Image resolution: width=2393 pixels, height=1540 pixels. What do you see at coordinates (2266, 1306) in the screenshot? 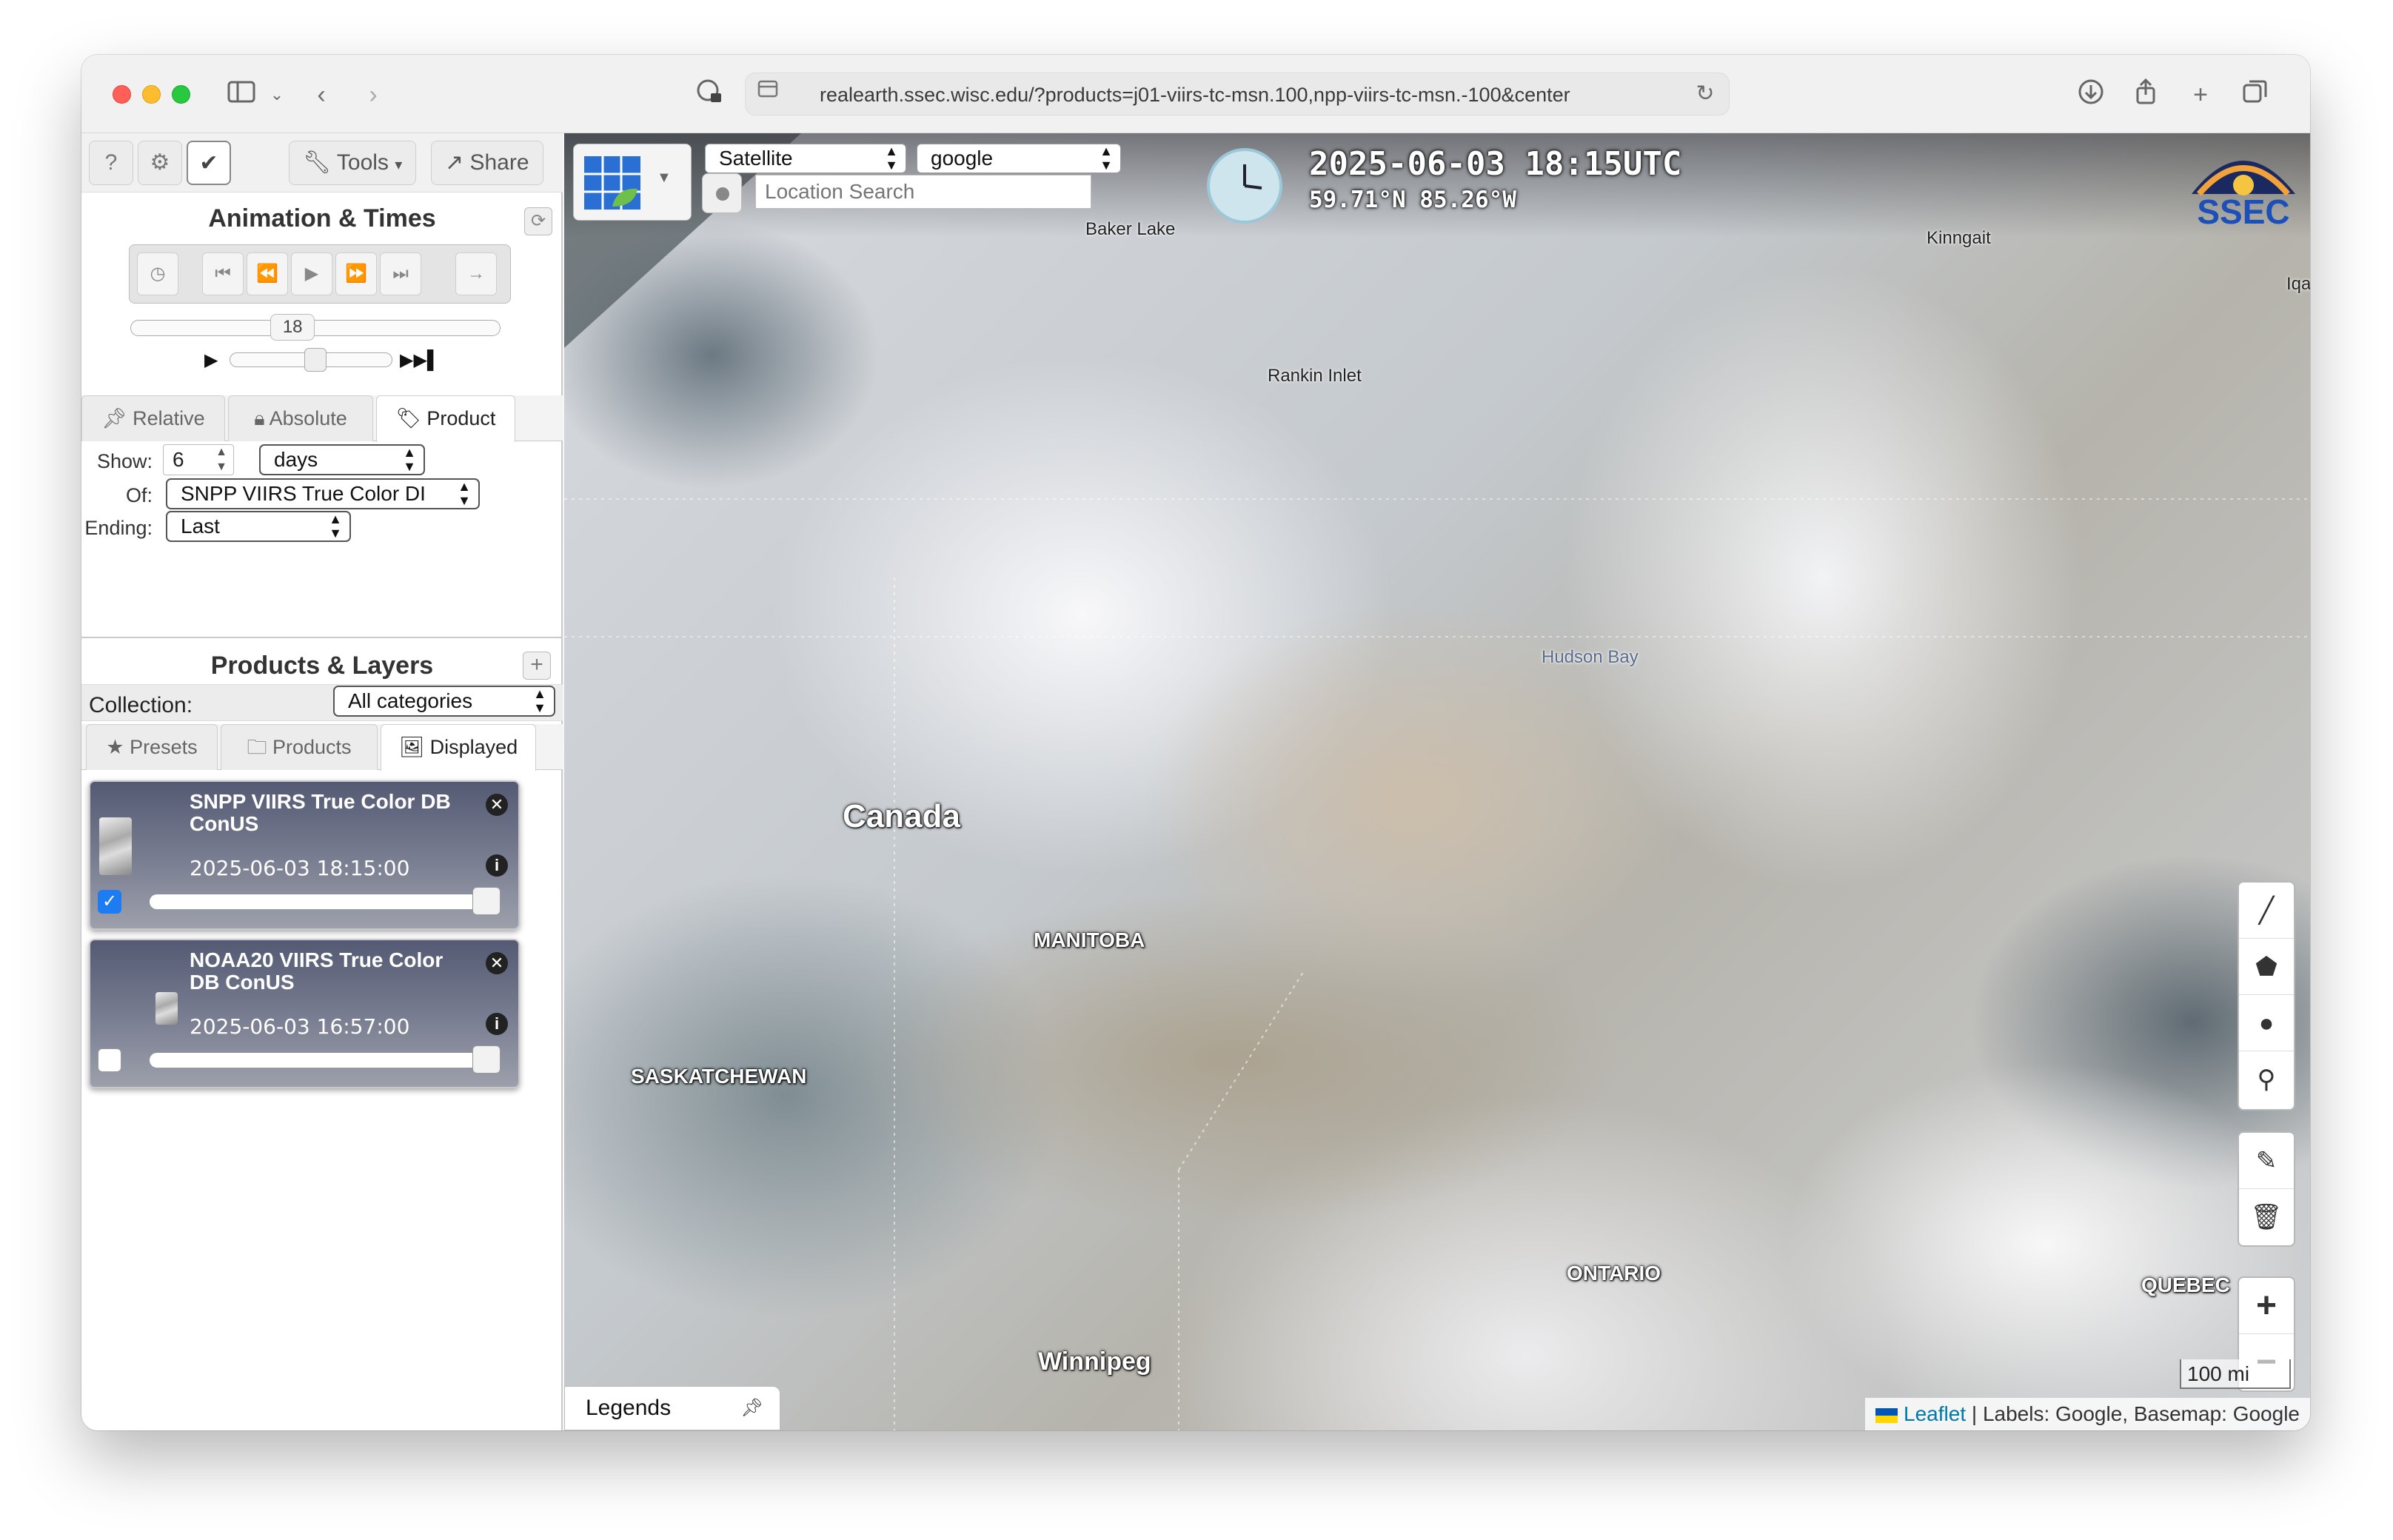
I see `zoom-in-button: +` at bounding box center [2266, 1306].